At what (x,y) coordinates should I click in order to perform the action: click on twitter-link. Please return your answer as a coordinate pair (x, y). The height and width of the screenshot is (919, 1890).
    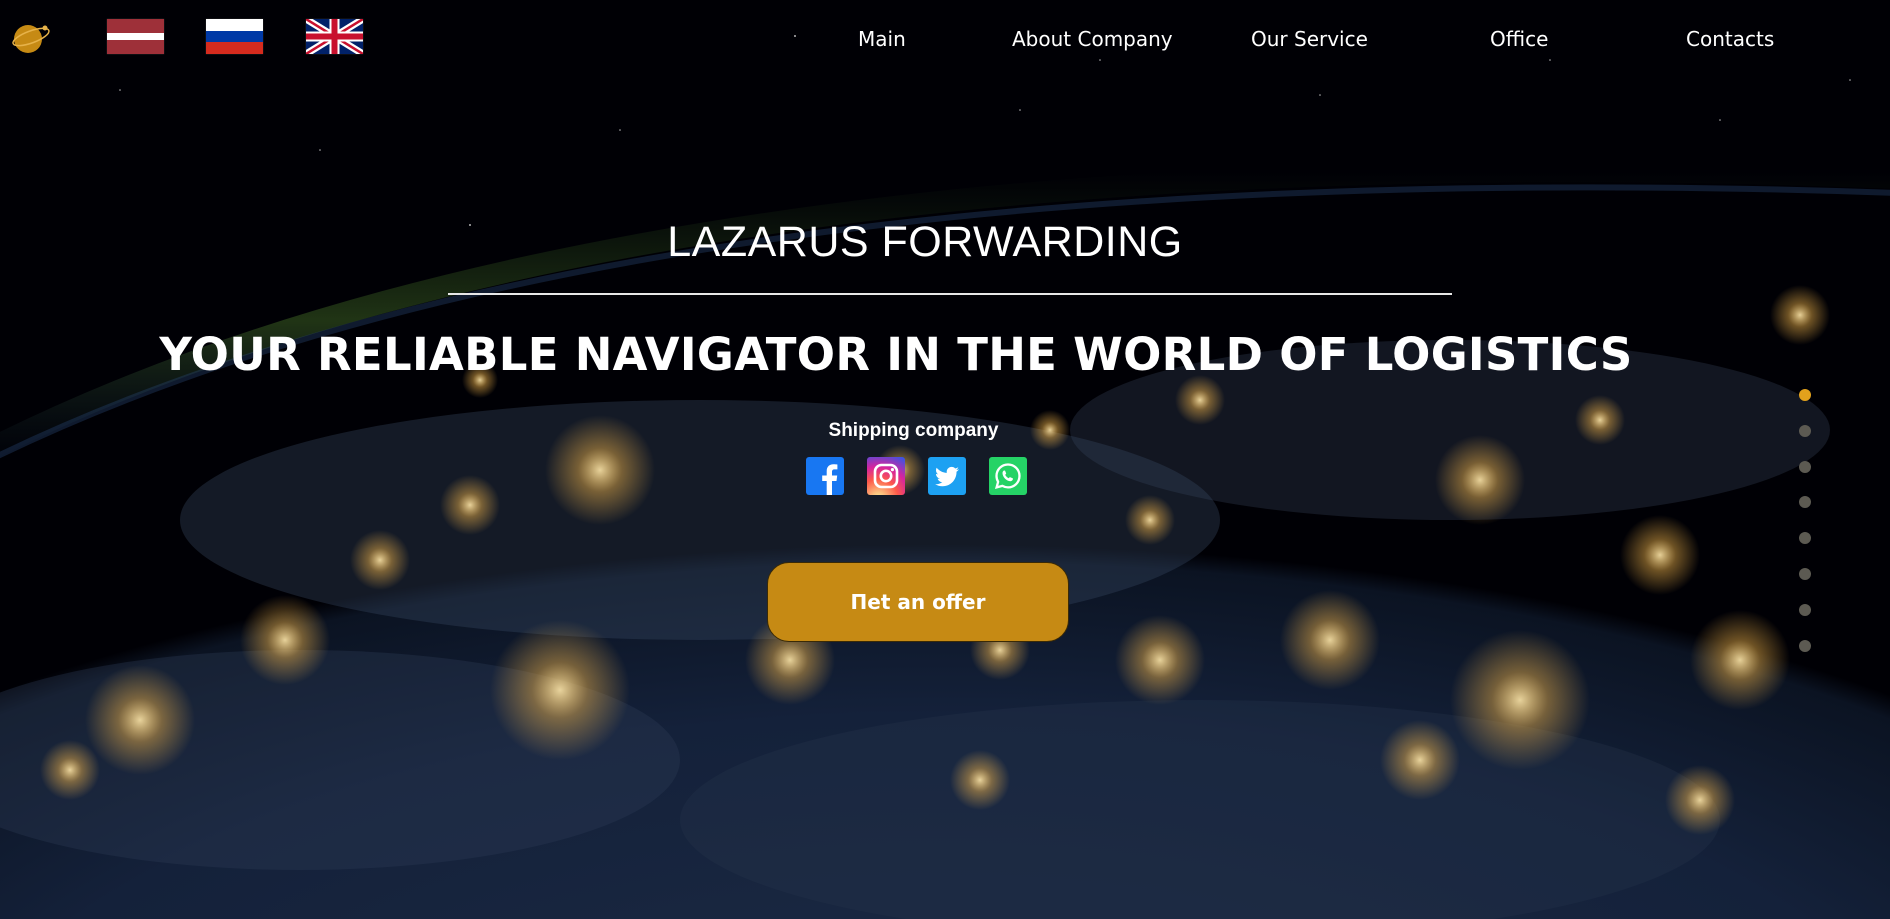
    Looking at the image, I should click on (947, 476).